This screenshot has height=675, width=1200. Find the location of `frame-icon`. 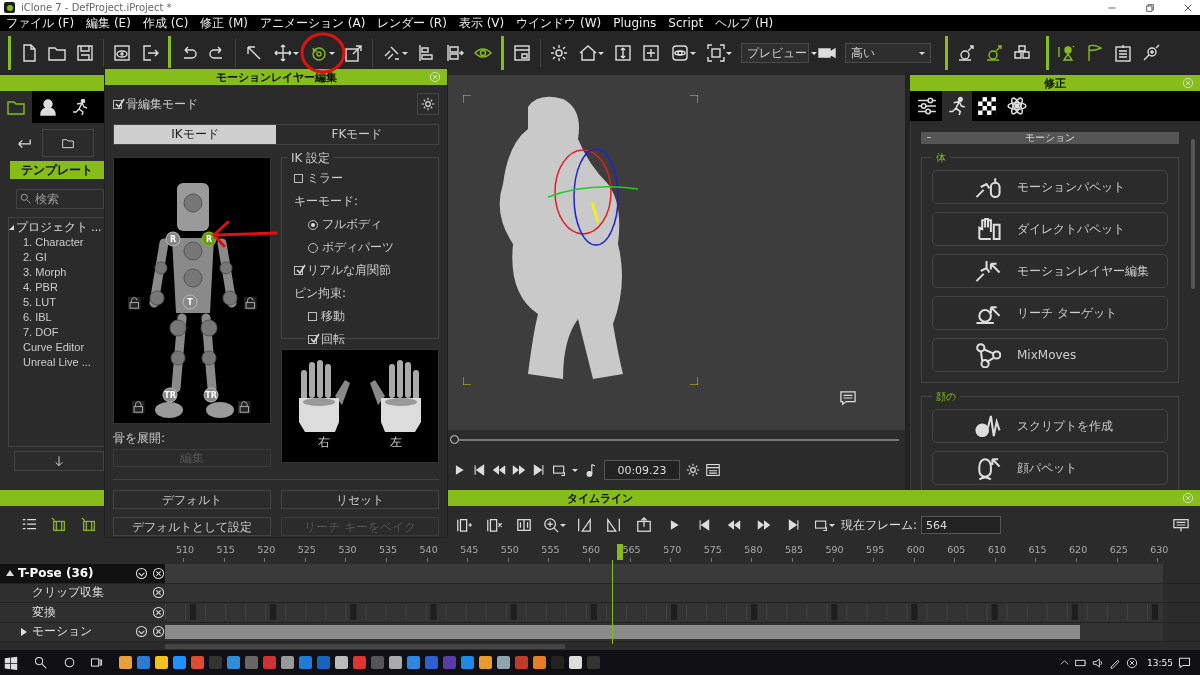

frame-icon is located at coordinates (715, 53).